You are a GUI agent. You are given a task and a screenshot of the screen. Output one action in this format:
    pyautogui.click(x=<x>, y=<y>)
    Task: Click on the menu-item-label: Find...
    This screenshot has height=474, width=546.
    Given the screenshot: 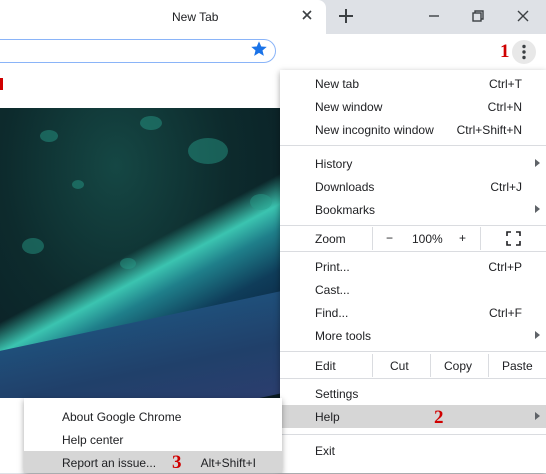 What is the action you would take?
    pyautogui.click(x=332, y=313)
    